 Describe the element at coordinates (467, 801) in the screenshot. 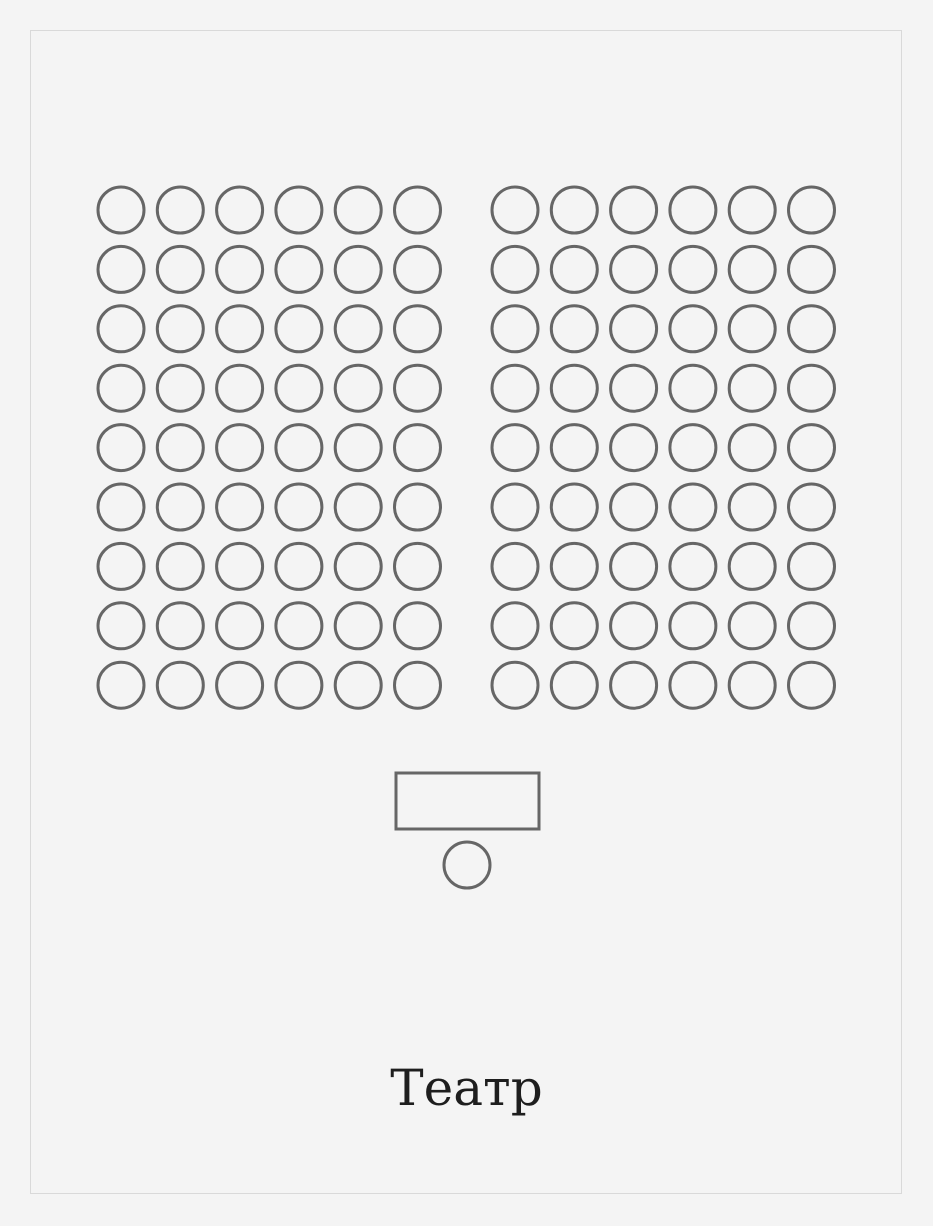

I see `presenter-table` at that location.